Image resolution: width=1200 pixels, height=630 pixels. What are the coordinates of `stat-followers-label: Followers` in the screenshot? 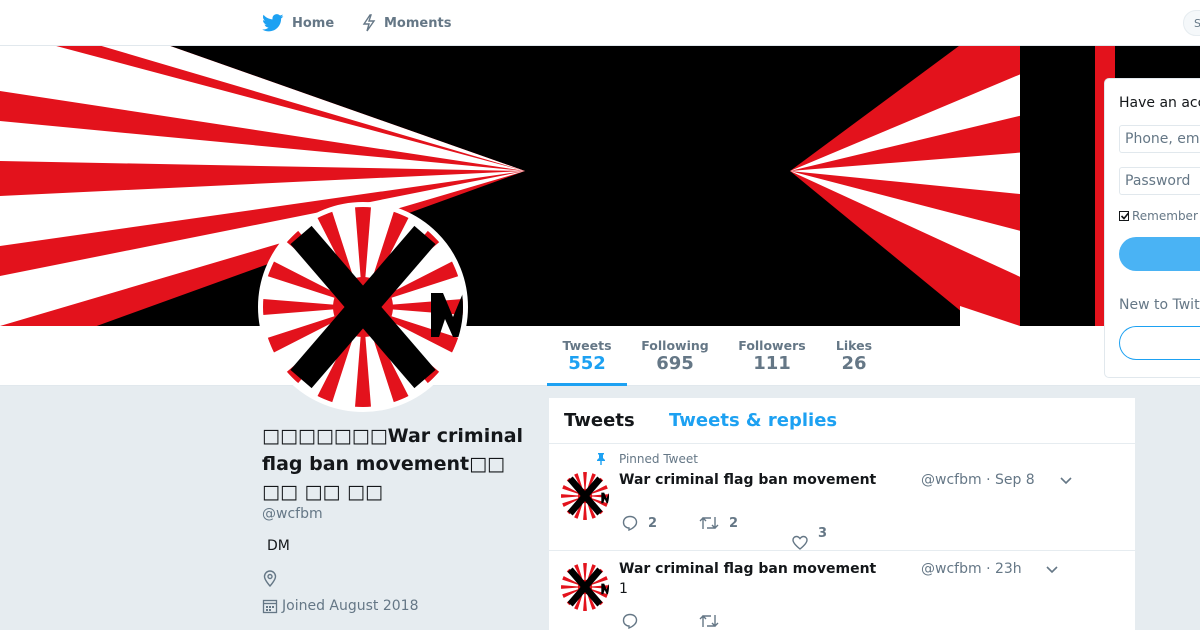 It's located at (772, 345).